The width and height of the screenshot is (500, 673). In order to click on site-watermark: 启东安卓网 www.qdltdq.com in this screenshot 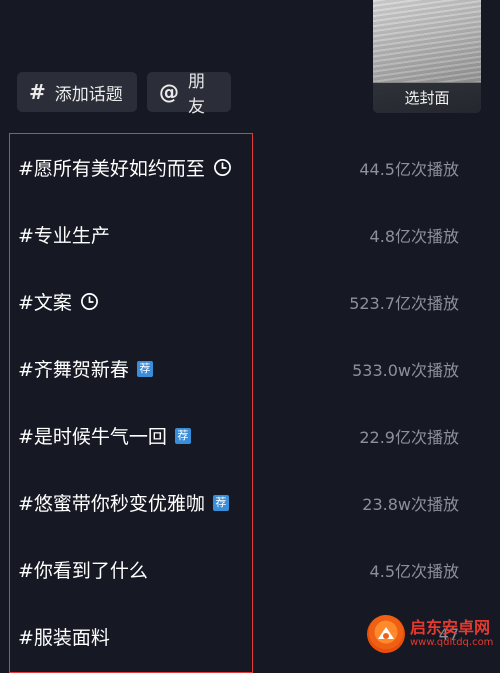, I will do `click(433, 633)`.